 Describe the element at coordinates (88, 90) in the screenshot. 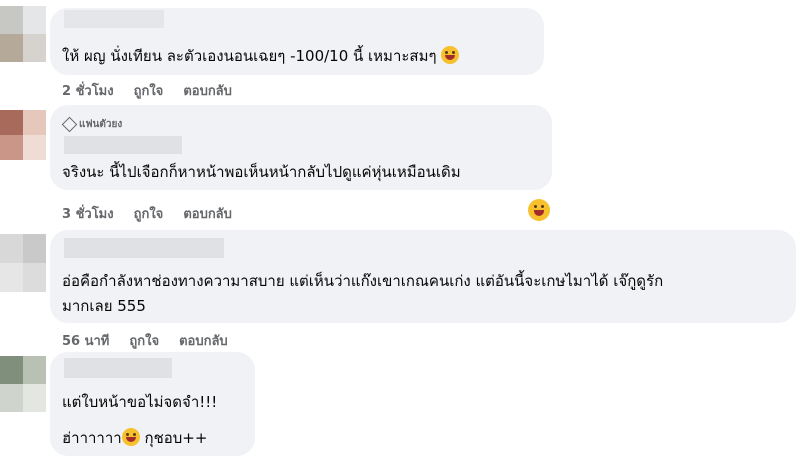

I see `timestamp: 2 ชั่วโมง` at that location.